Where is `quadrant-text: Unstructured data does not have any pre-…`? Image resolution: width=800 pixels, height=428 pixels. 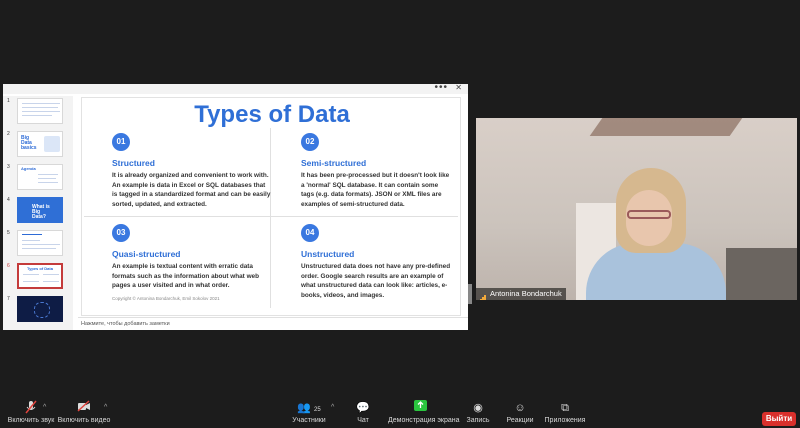
quadrant-text: Unstructured data does not have any pre-… is located at coordinates (376, 281).